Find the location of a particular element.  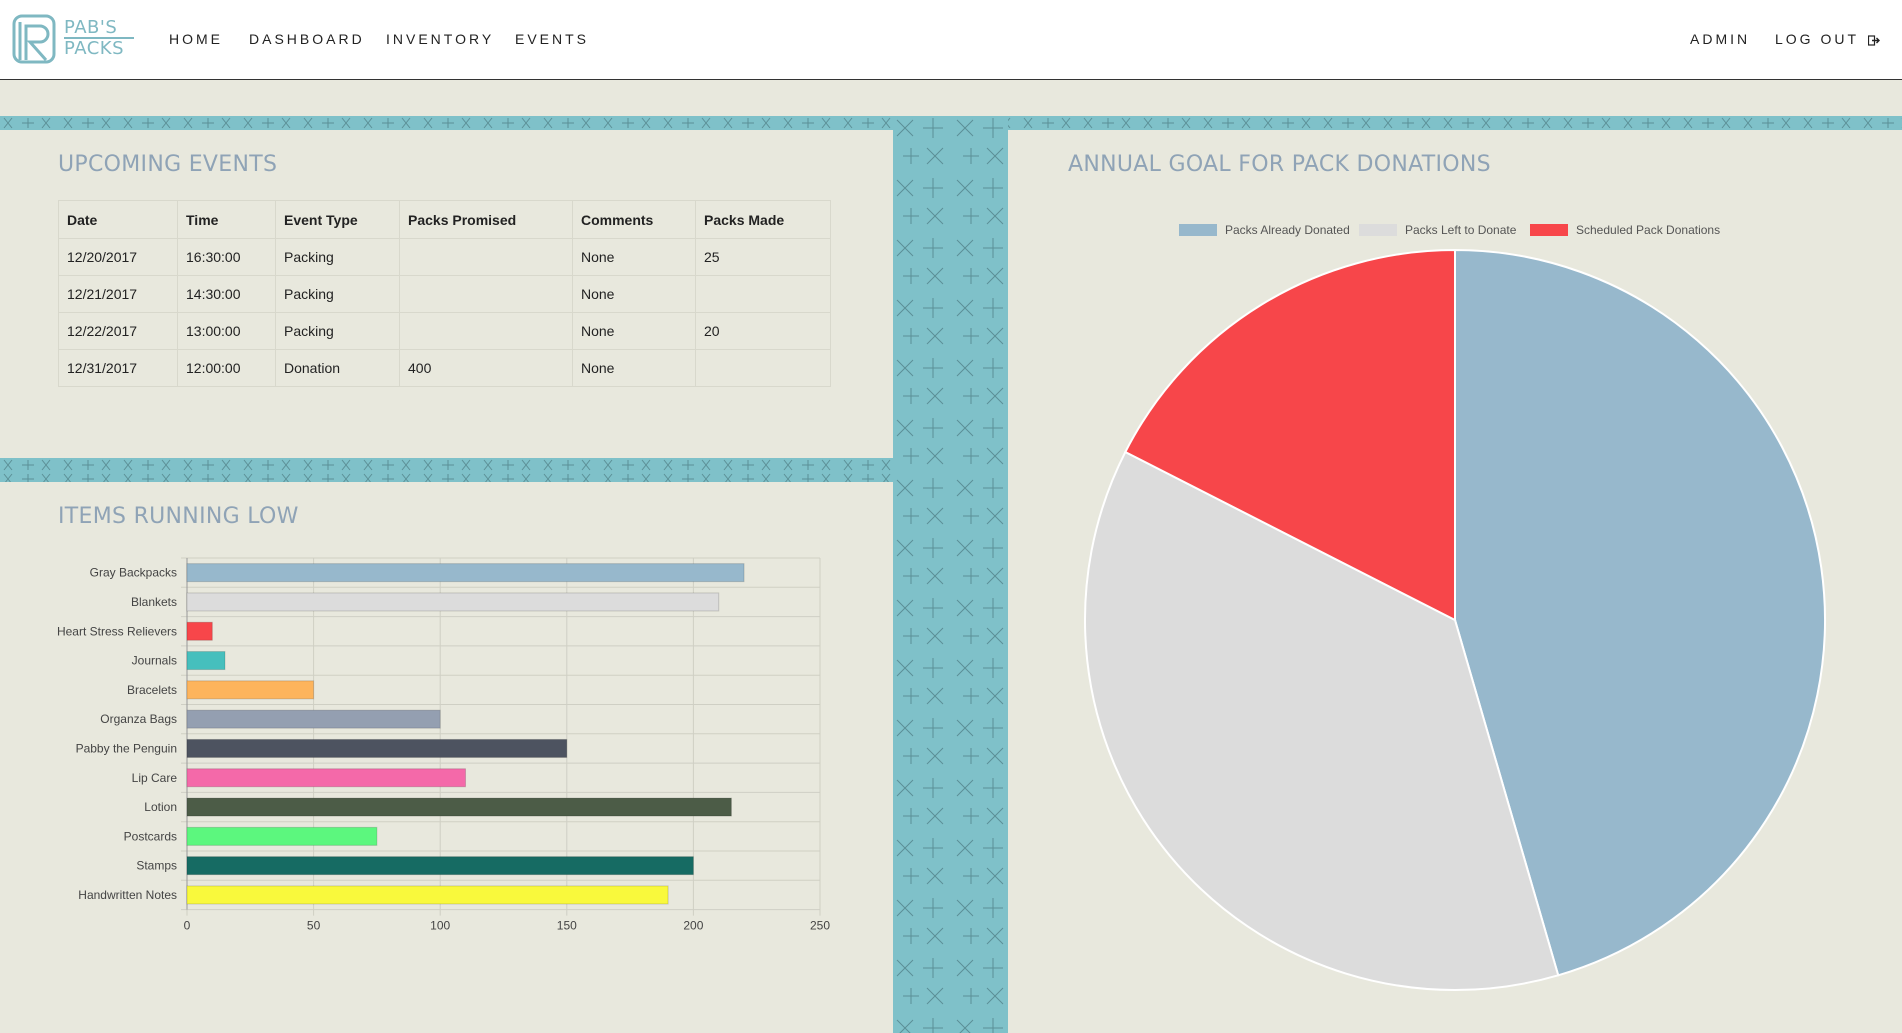

decorative-stripe-middle is located at coordinates (450, 470).